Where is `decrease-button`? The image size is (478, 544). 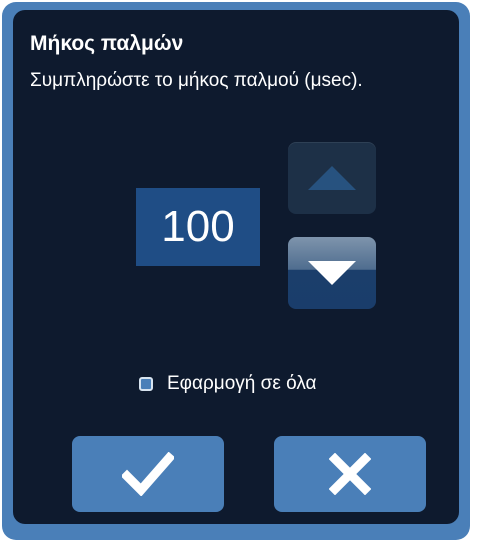 decrease-button is located at coordinates (332, 273).